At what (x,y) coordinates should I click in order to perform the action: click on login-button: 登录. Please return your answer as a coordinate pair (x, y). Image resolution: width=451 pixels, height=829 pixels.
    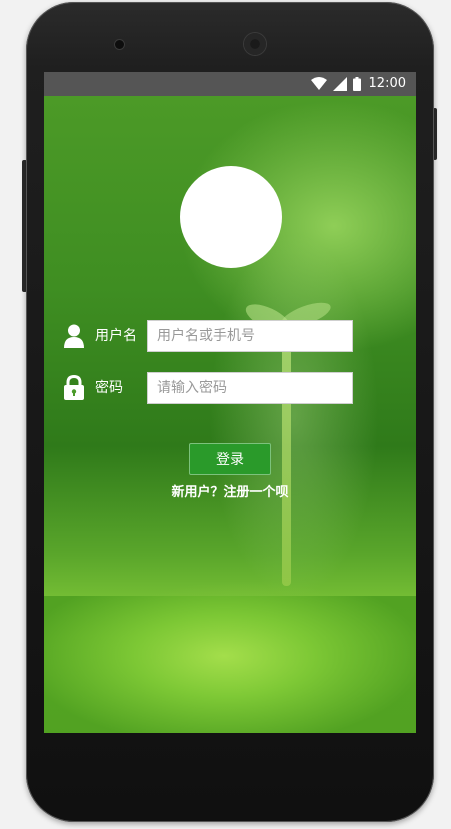
    Looking at the image, I should click on (230, 459).